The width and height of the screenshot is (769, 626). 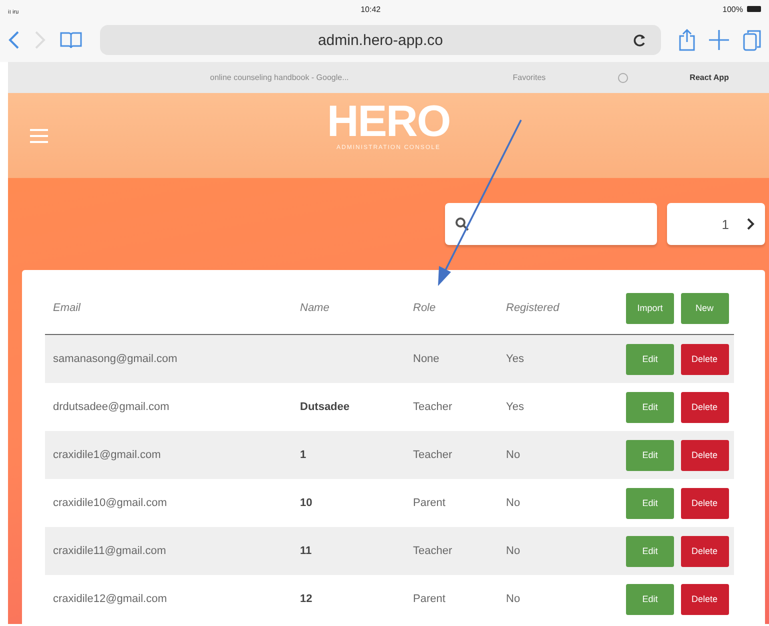 I want to click on action-button: New, so click(x=704, y=308).